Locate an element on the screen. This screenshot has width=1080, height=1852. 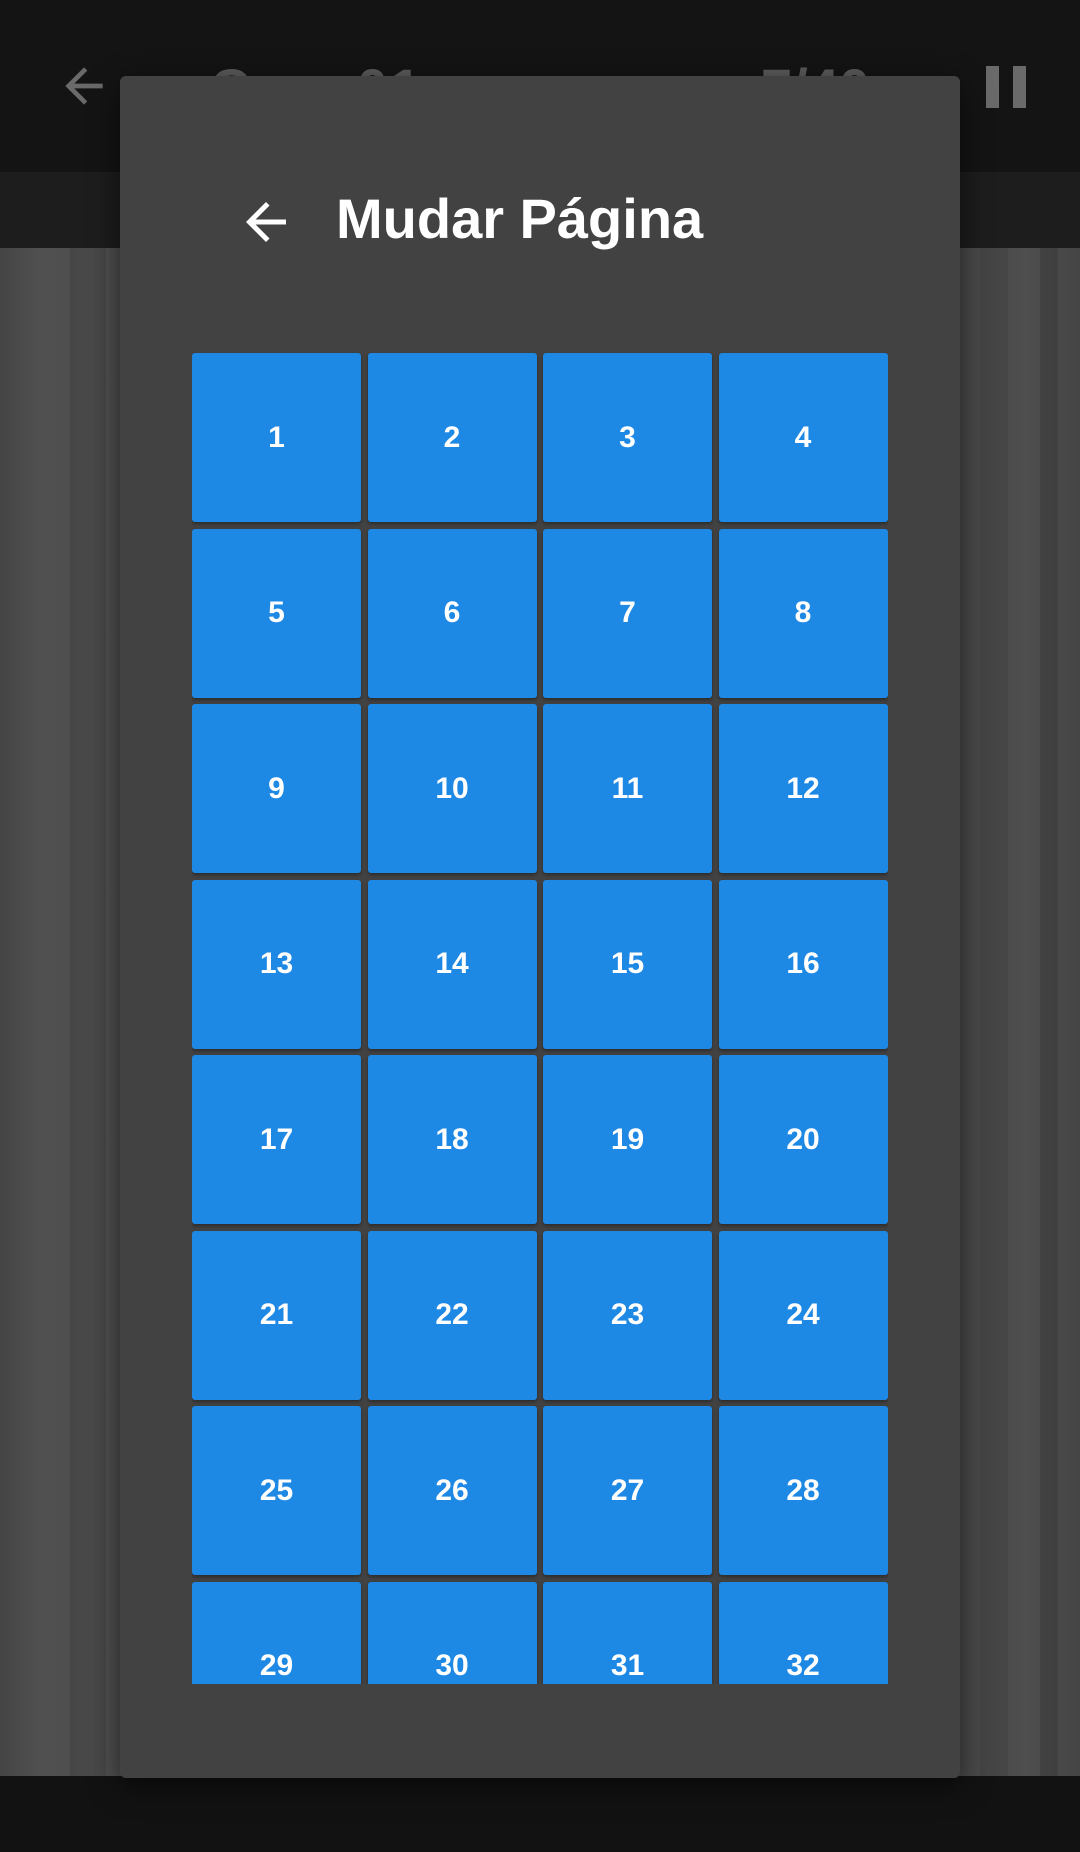
dialog-header: Mudar Página is located at coordinates (540, 176).